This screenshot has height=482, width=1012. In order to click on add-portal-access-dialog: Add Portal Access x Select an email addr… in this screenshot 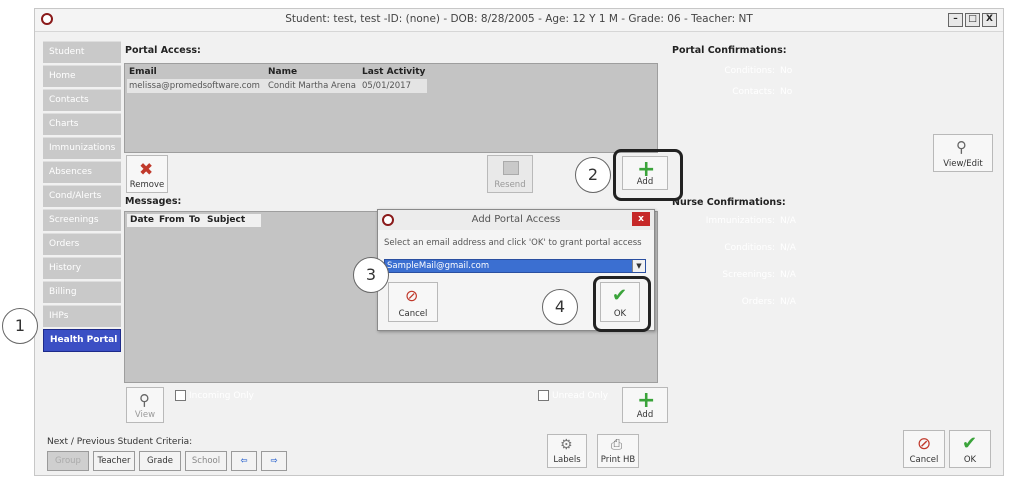, I will do `click(516, 270)`.